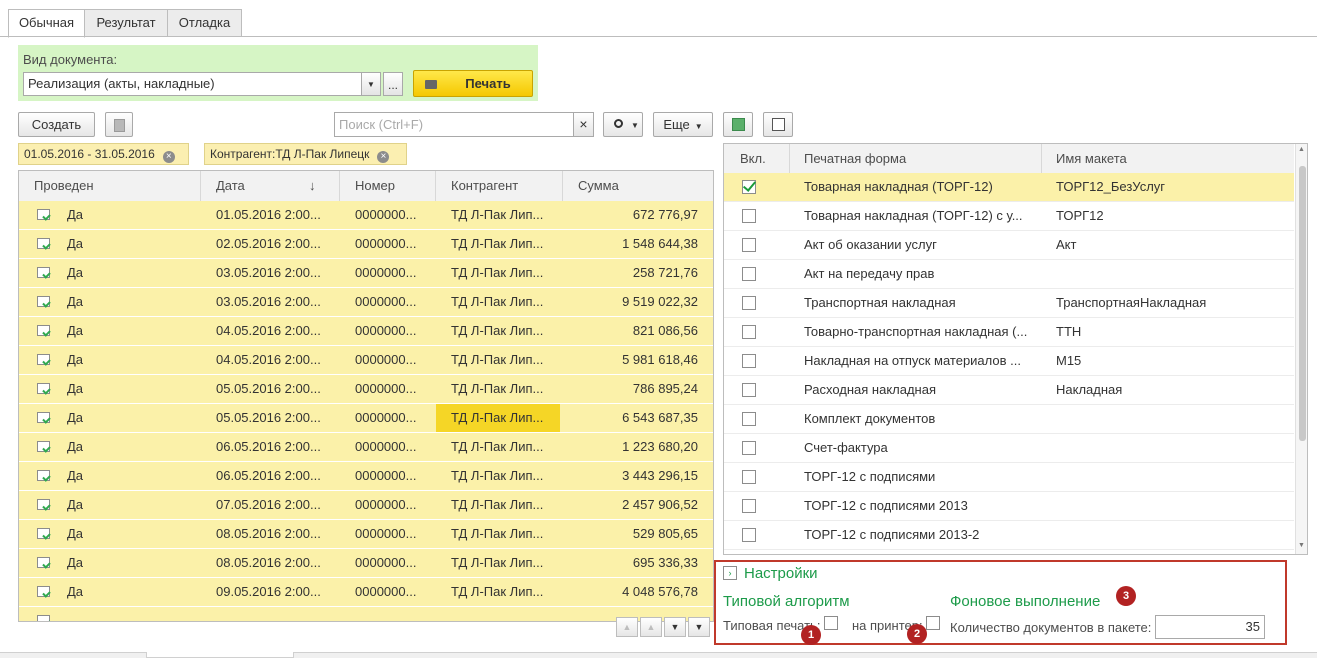 The height and width of the screenshot is (658, 1317). Describe the element at coordinates (1009, 506) in the screenshot. I see `print-form-row: ТОРГ-12 с подписями 2013` at that location.